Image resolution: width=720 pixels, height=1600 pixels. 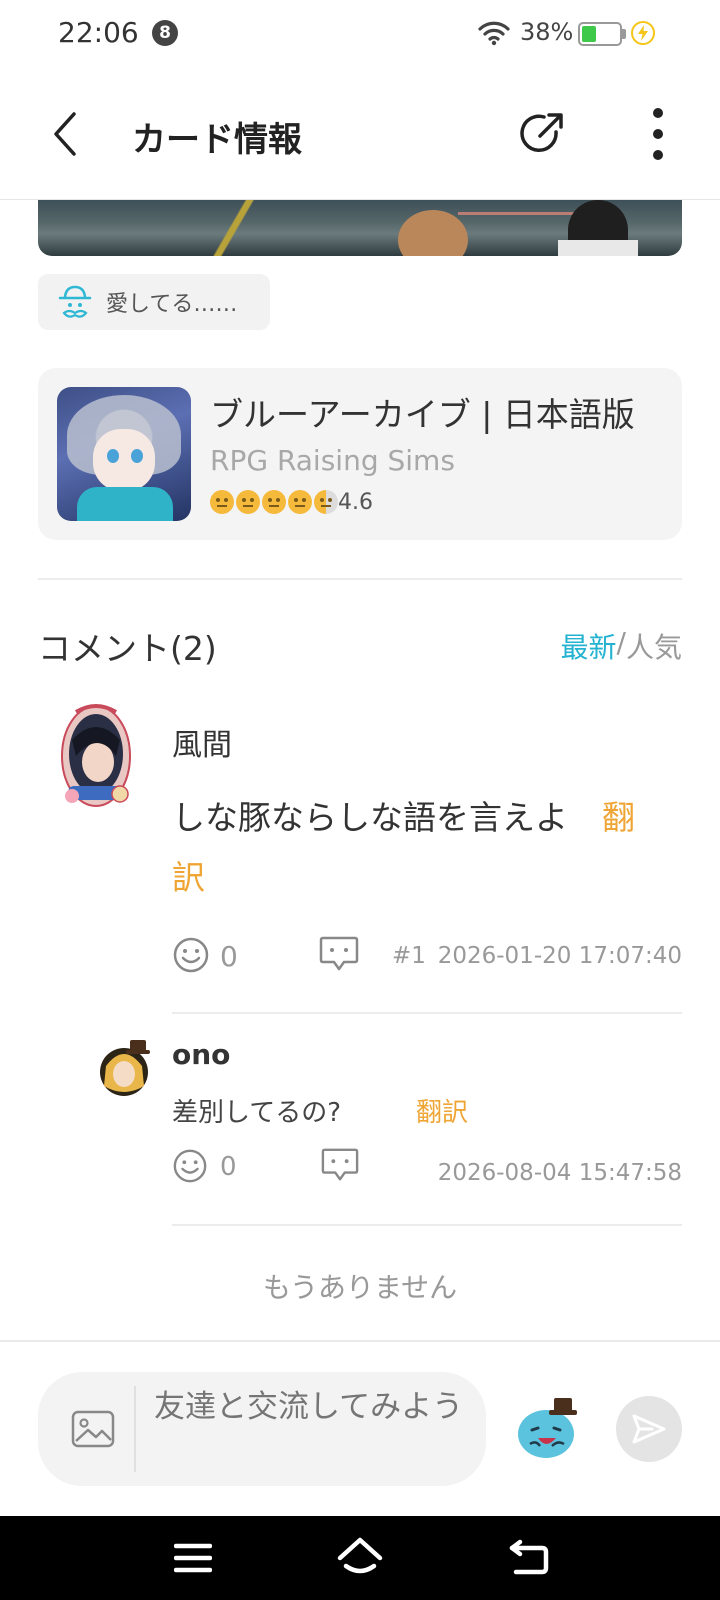 I want to click on section-divider, so click(x=360, y=579).